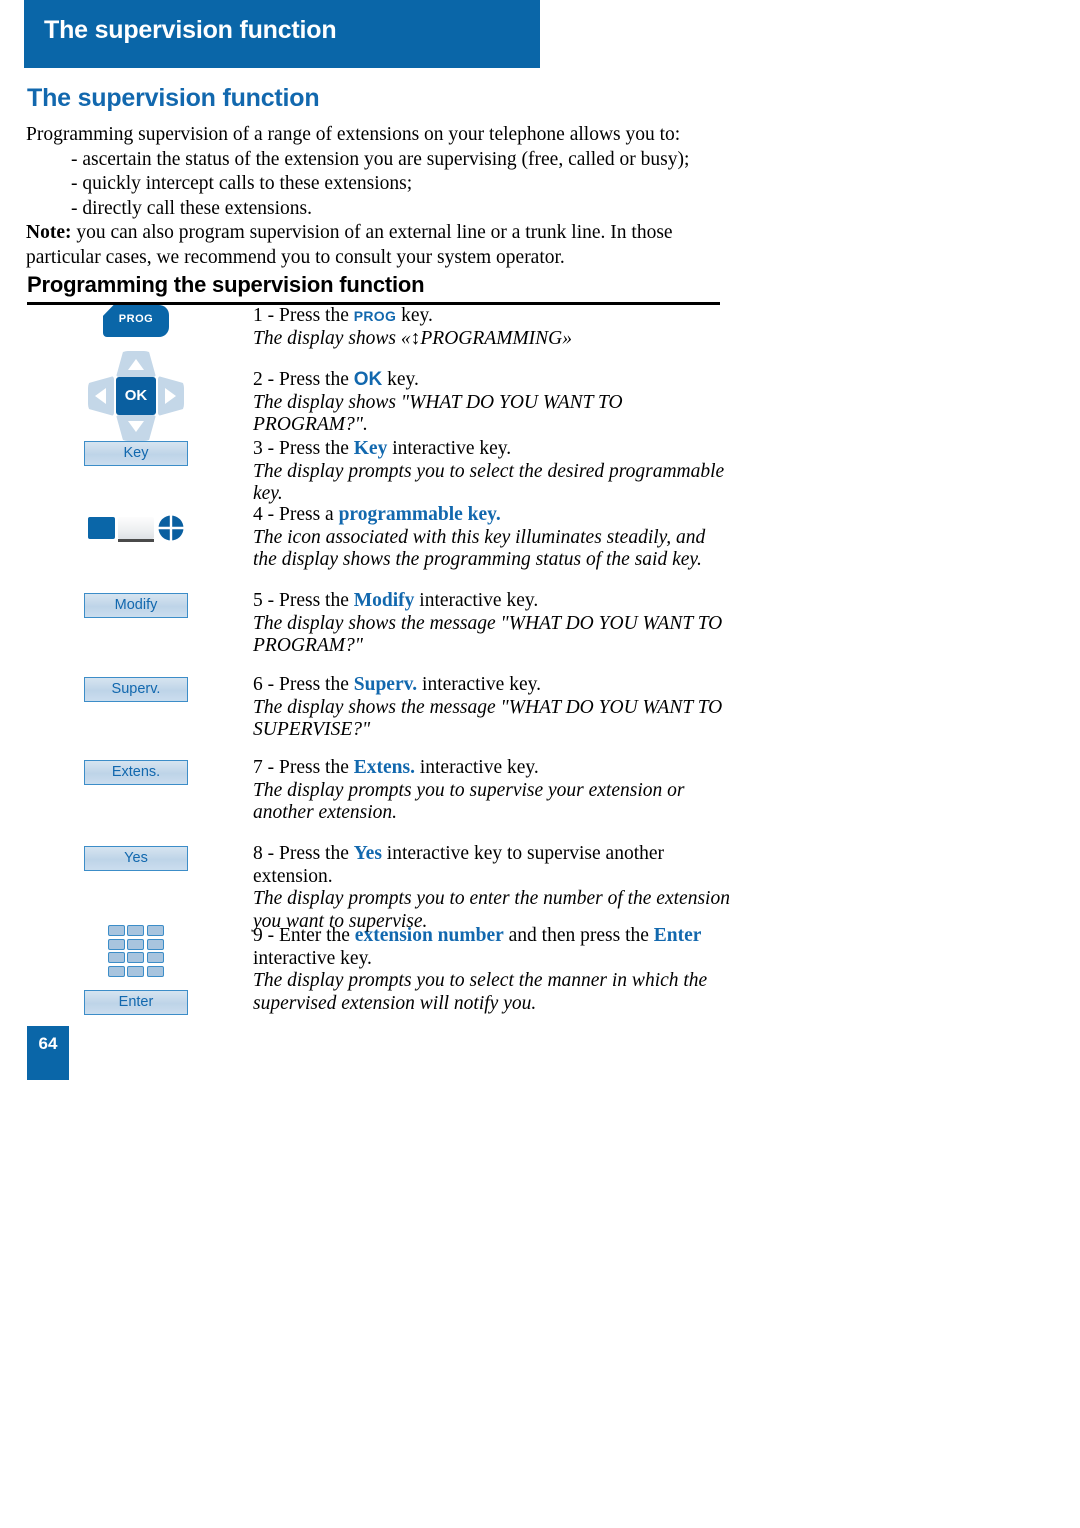  I want to click on step-2-visual: OK, so click(136, 396).